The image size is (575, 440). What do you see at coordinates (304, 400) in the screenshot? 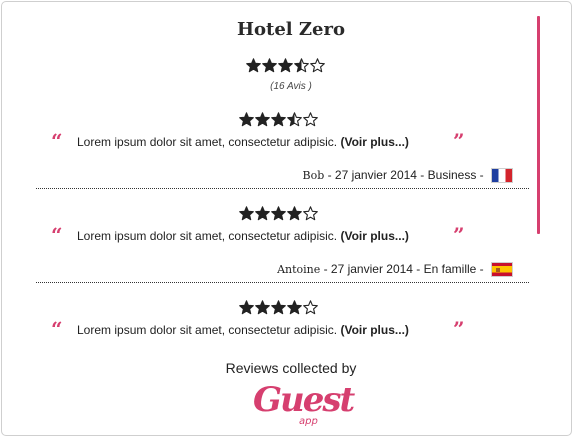
I see `logo-wordmark: Guest` at bounding box center [304, 400].